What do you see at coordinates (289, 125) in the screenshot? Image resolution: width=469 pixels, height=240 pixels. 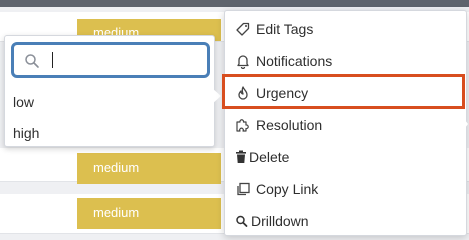 I see `menu-item-label: Resolution` at bounding box center [289, 125].